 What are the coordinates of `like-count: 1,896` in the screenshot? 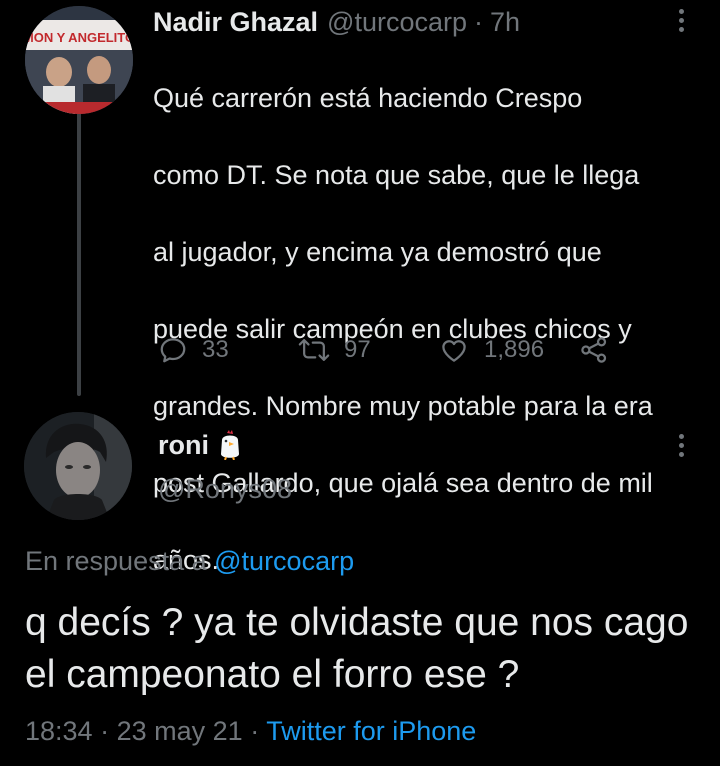 It's located at (514, 349).